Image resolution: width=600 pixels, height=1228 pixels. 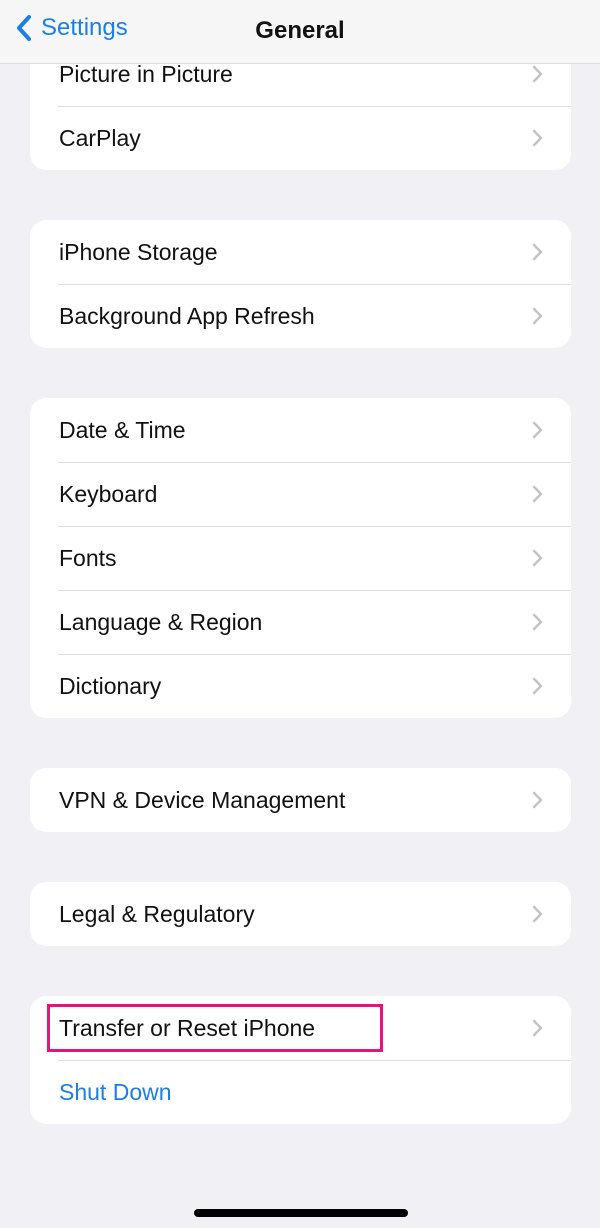 I want to click on row-transfer-or-reset-iphone: Transfer or Reset iPhone, so click(x=300, y=1028).